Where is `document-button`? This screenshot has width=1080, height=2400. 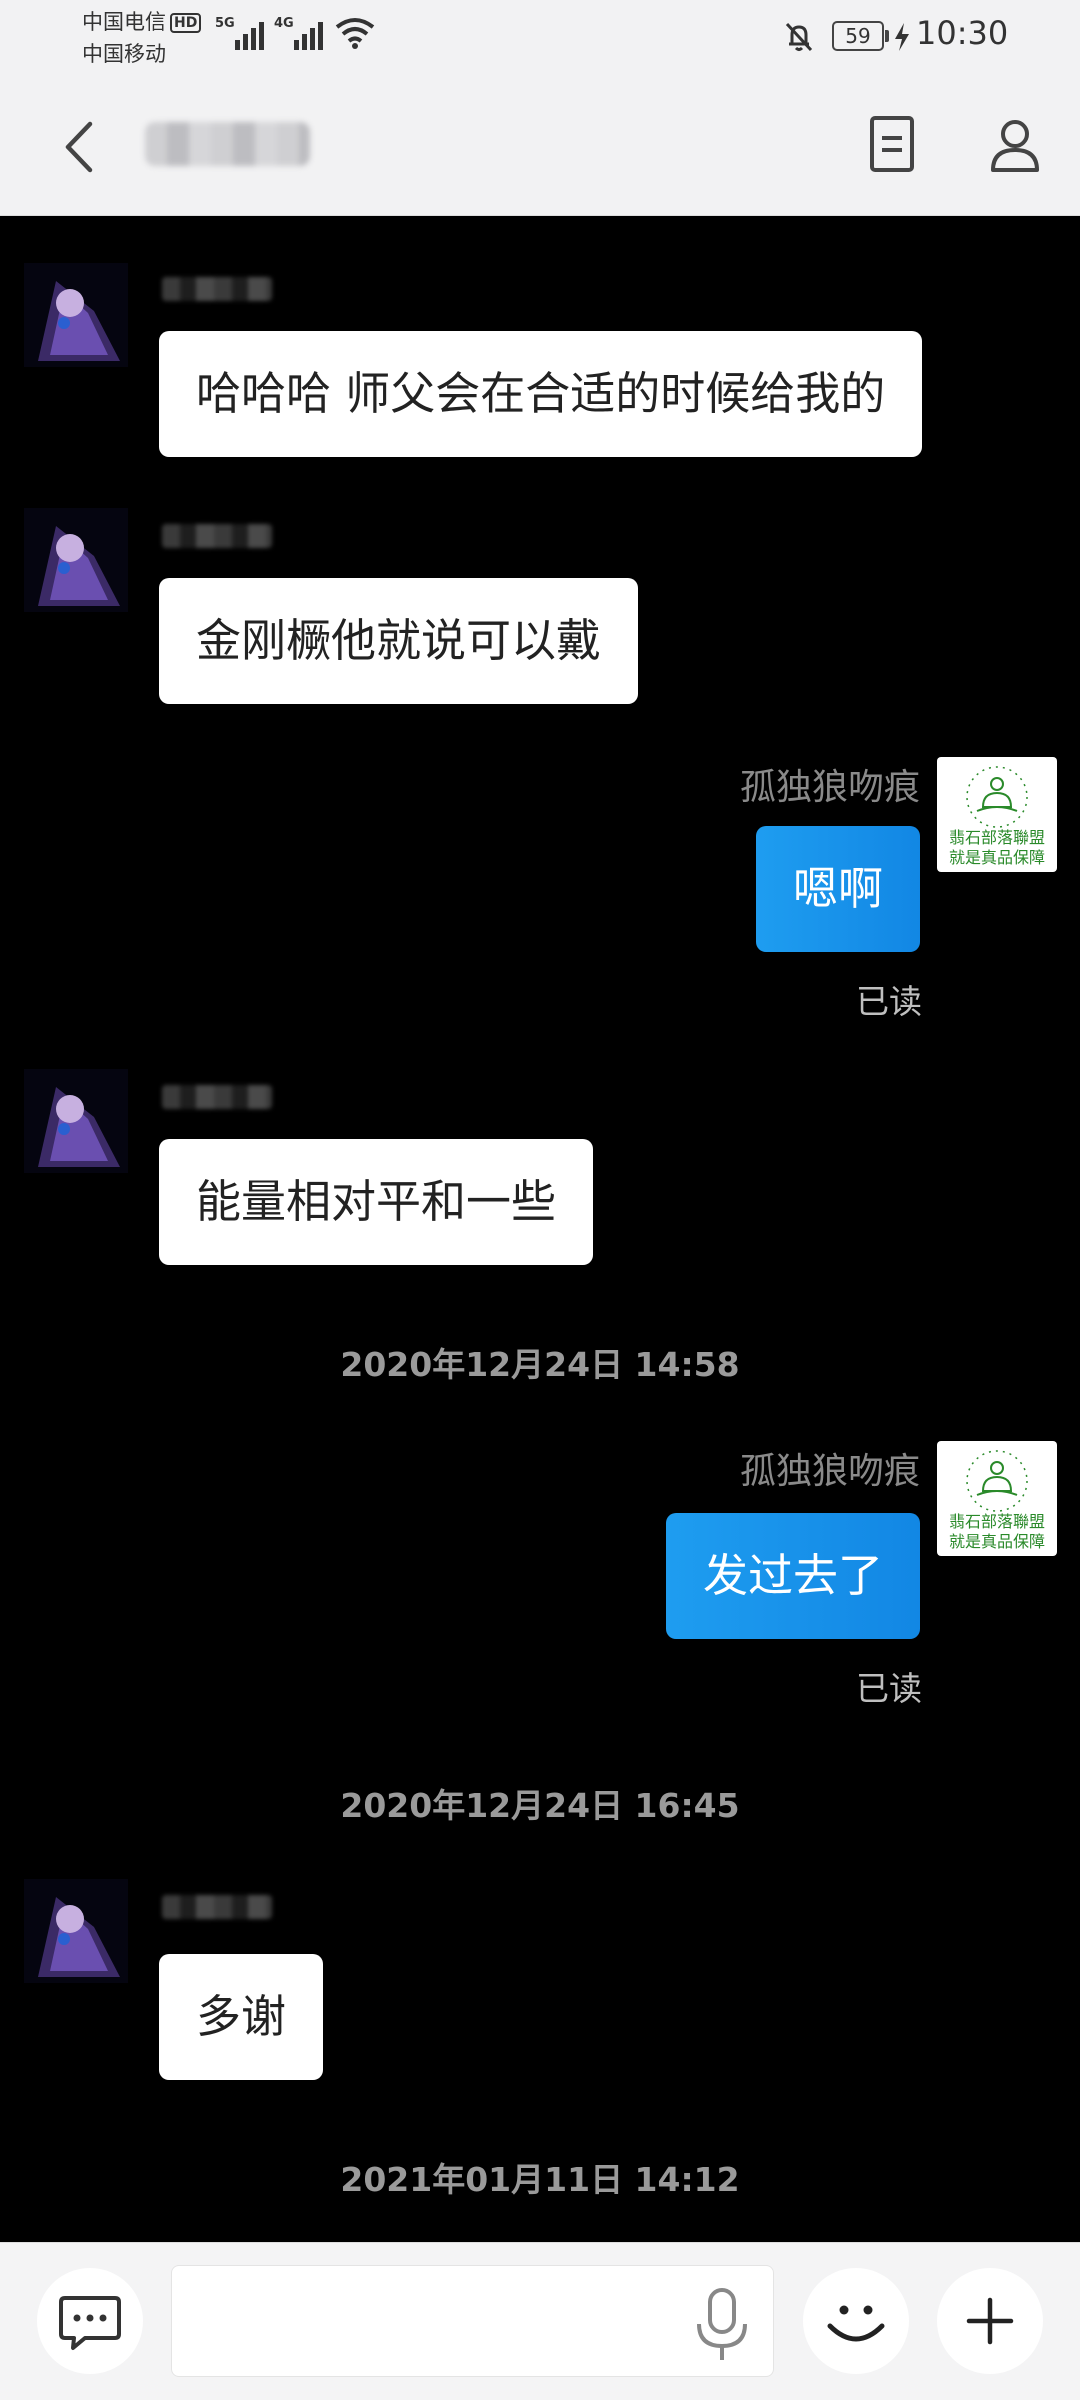
document-button is located at coordinates (892, 144).